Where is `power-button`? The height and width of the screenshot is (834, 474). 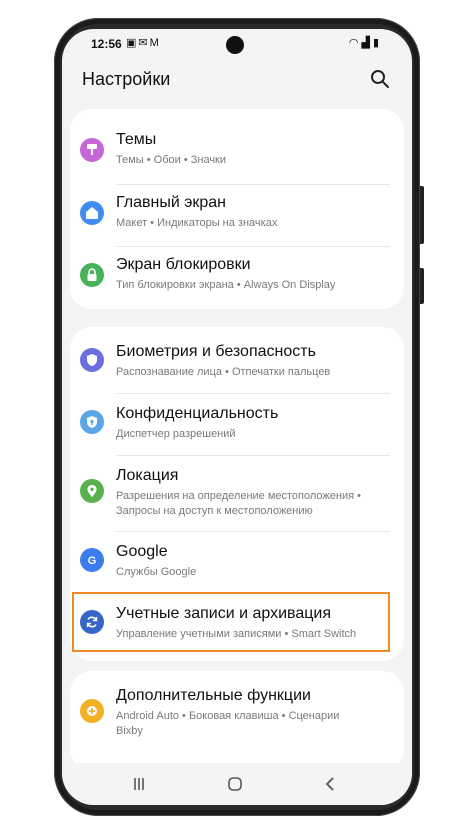
power-button is located at coordinates (422, 286).